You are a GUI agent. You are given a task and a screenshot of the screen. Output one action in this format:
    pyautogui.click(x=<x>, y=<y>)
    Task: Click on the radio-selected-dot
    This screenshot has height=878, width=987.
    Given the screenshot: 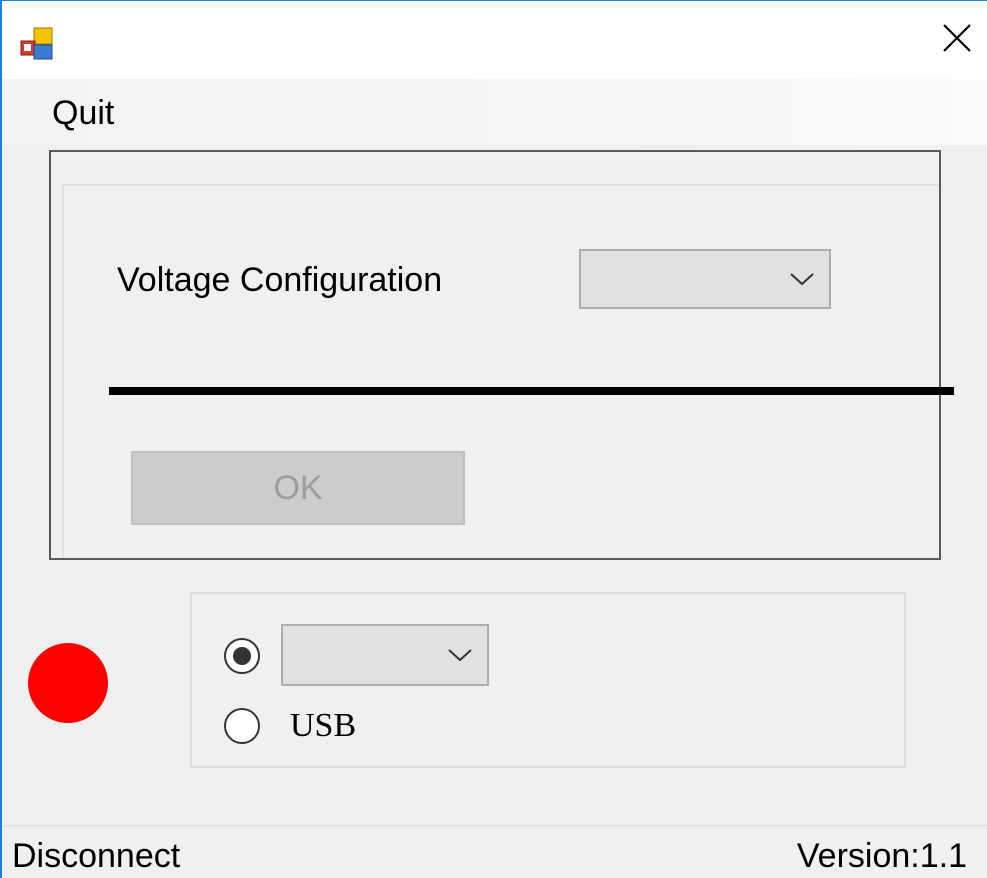 What is the action you would take?
    pyautogui.click(x=242, y=656)
    